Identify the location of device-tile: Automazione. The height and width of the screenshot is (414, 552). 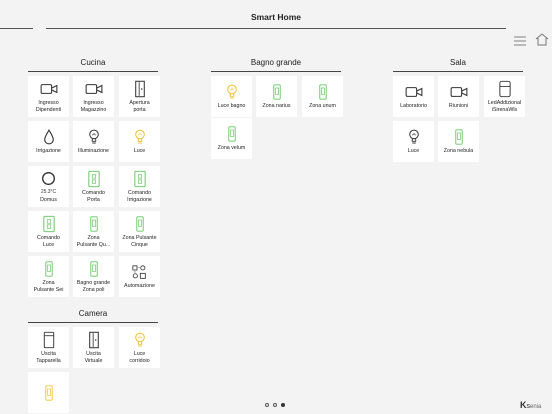
(139, 276).